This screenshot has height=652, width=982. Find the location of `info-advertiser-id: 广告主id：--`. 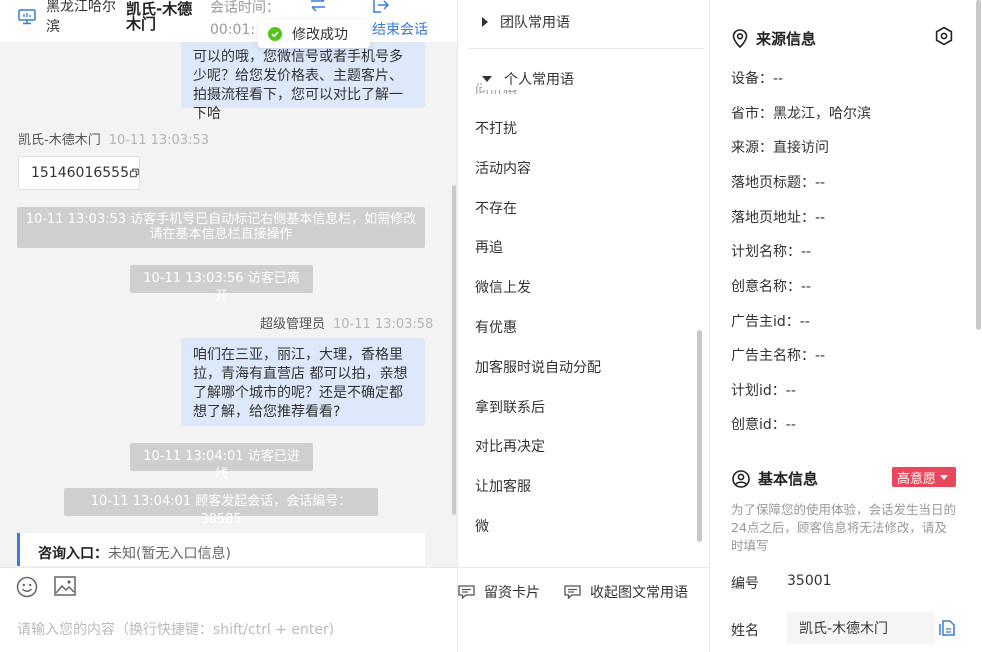

info-advertiser-id: 广告主id：-- is located at coordinates (770, 322).